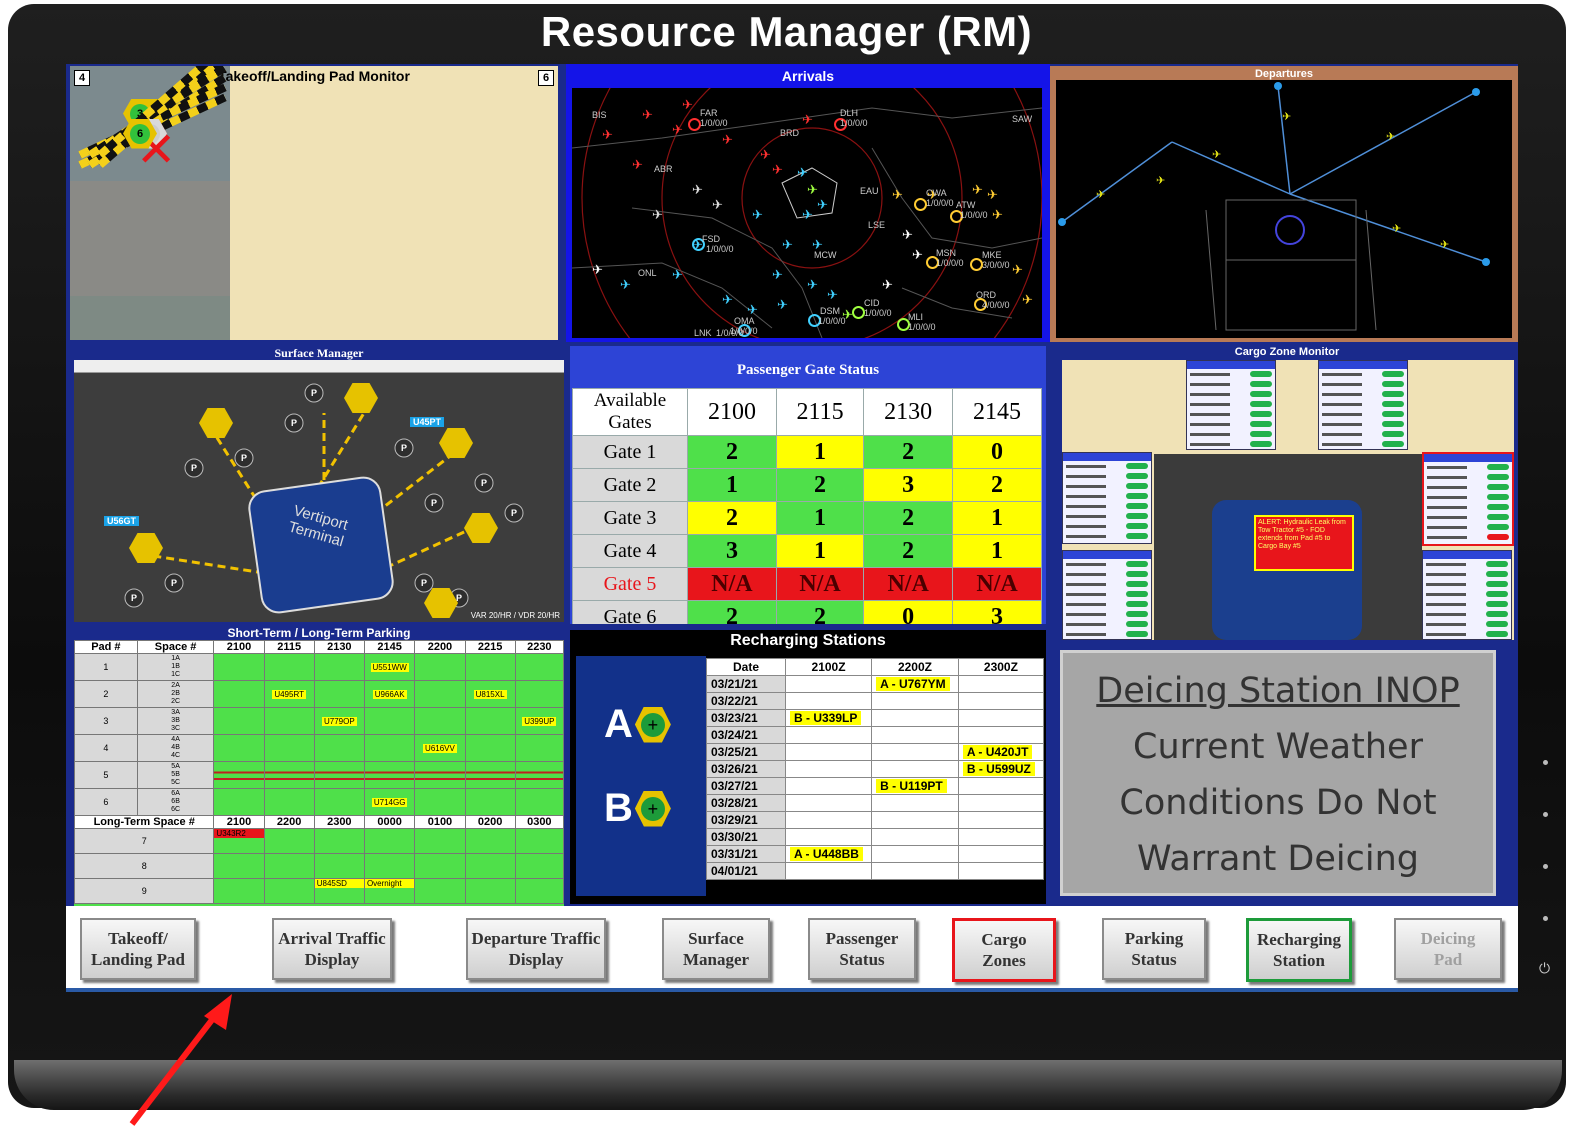  I want to click on longterm-cell: U343R2, so click(239, 841).